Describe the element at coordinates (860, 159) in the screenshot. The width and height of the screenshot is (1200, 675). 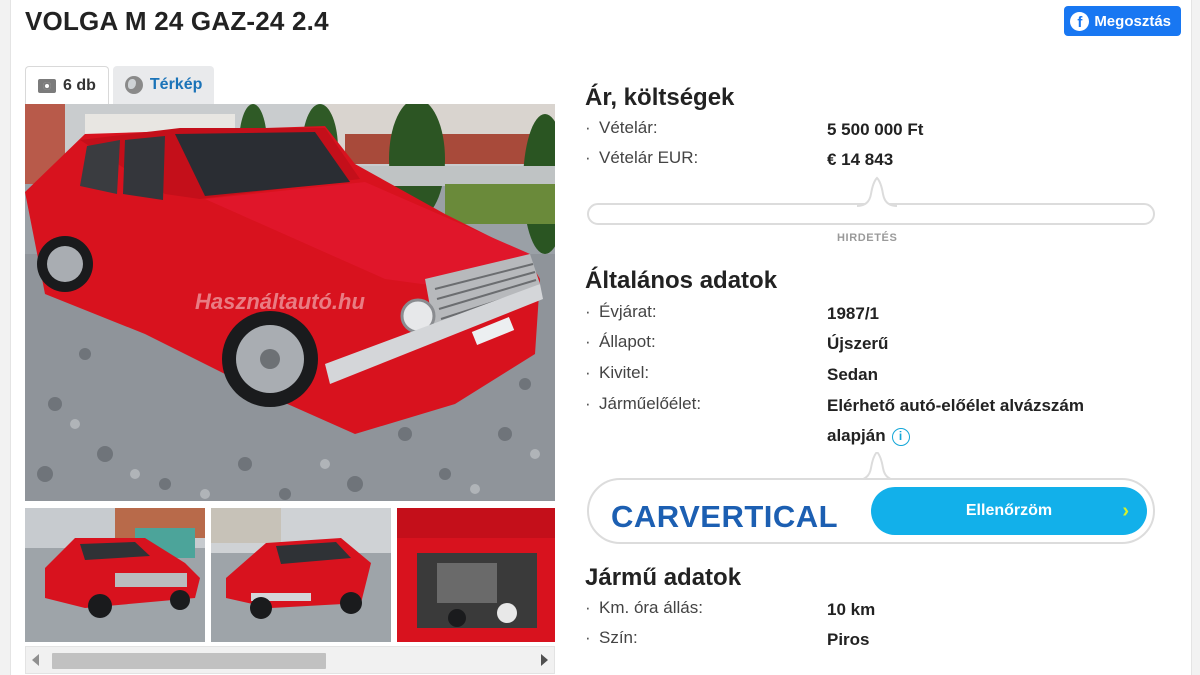
I see `price-eur-value: € 14 843` at that location.